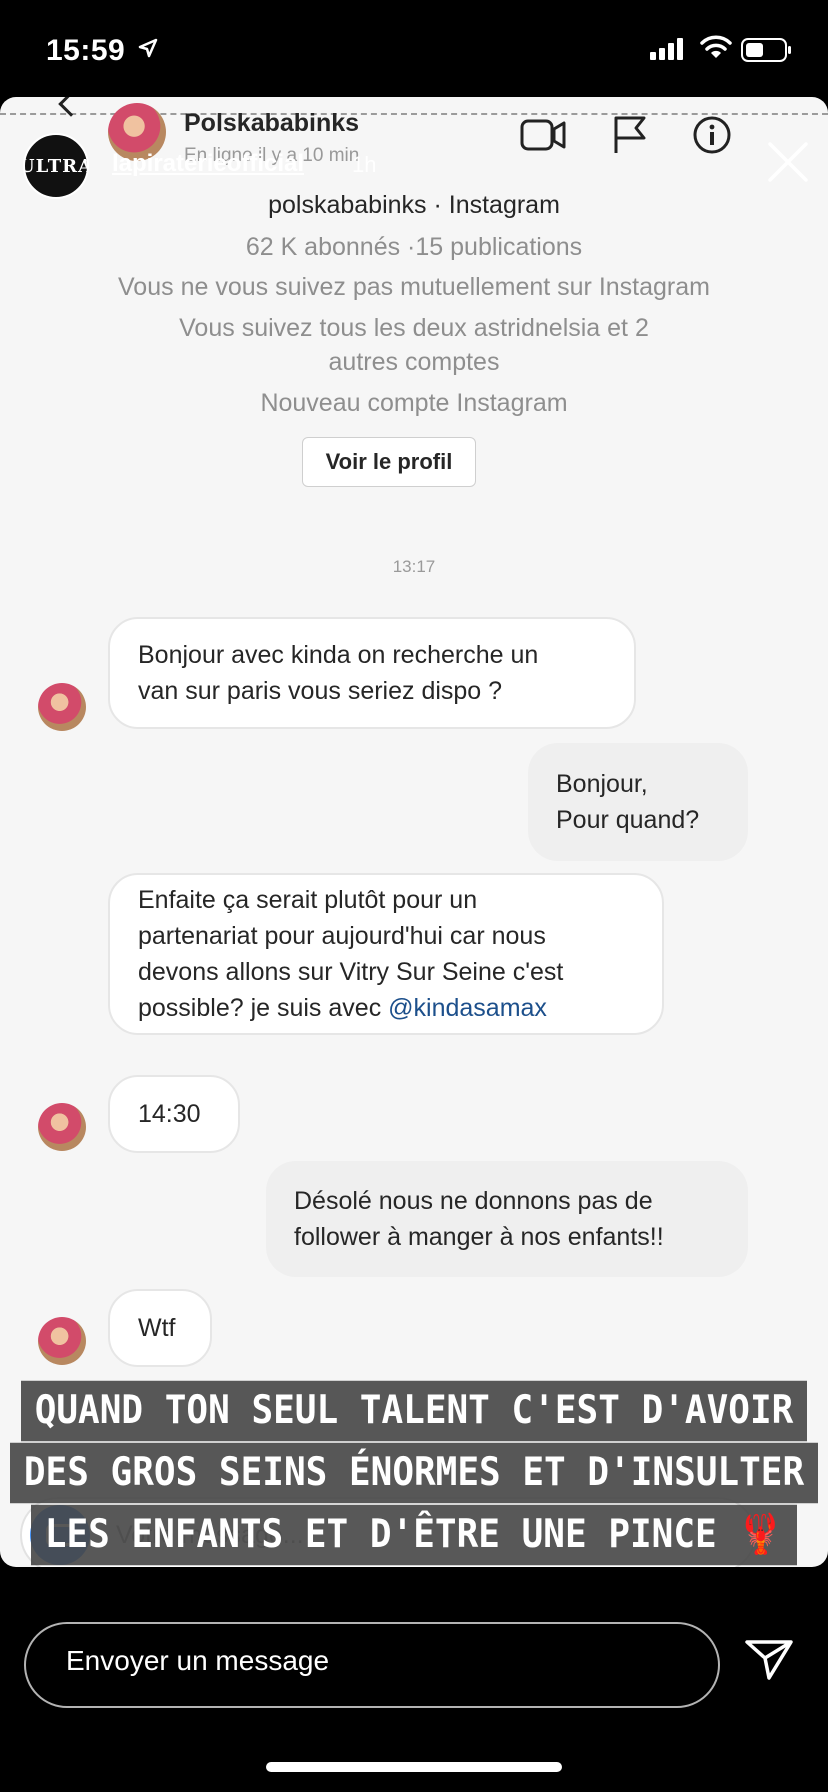 This screenshot has width=828, height=1792. What do you see at coordinates (389, 462) in the screenshot?
I see `view-profile-button: Voir le profil` at bounding box center [389, 462].